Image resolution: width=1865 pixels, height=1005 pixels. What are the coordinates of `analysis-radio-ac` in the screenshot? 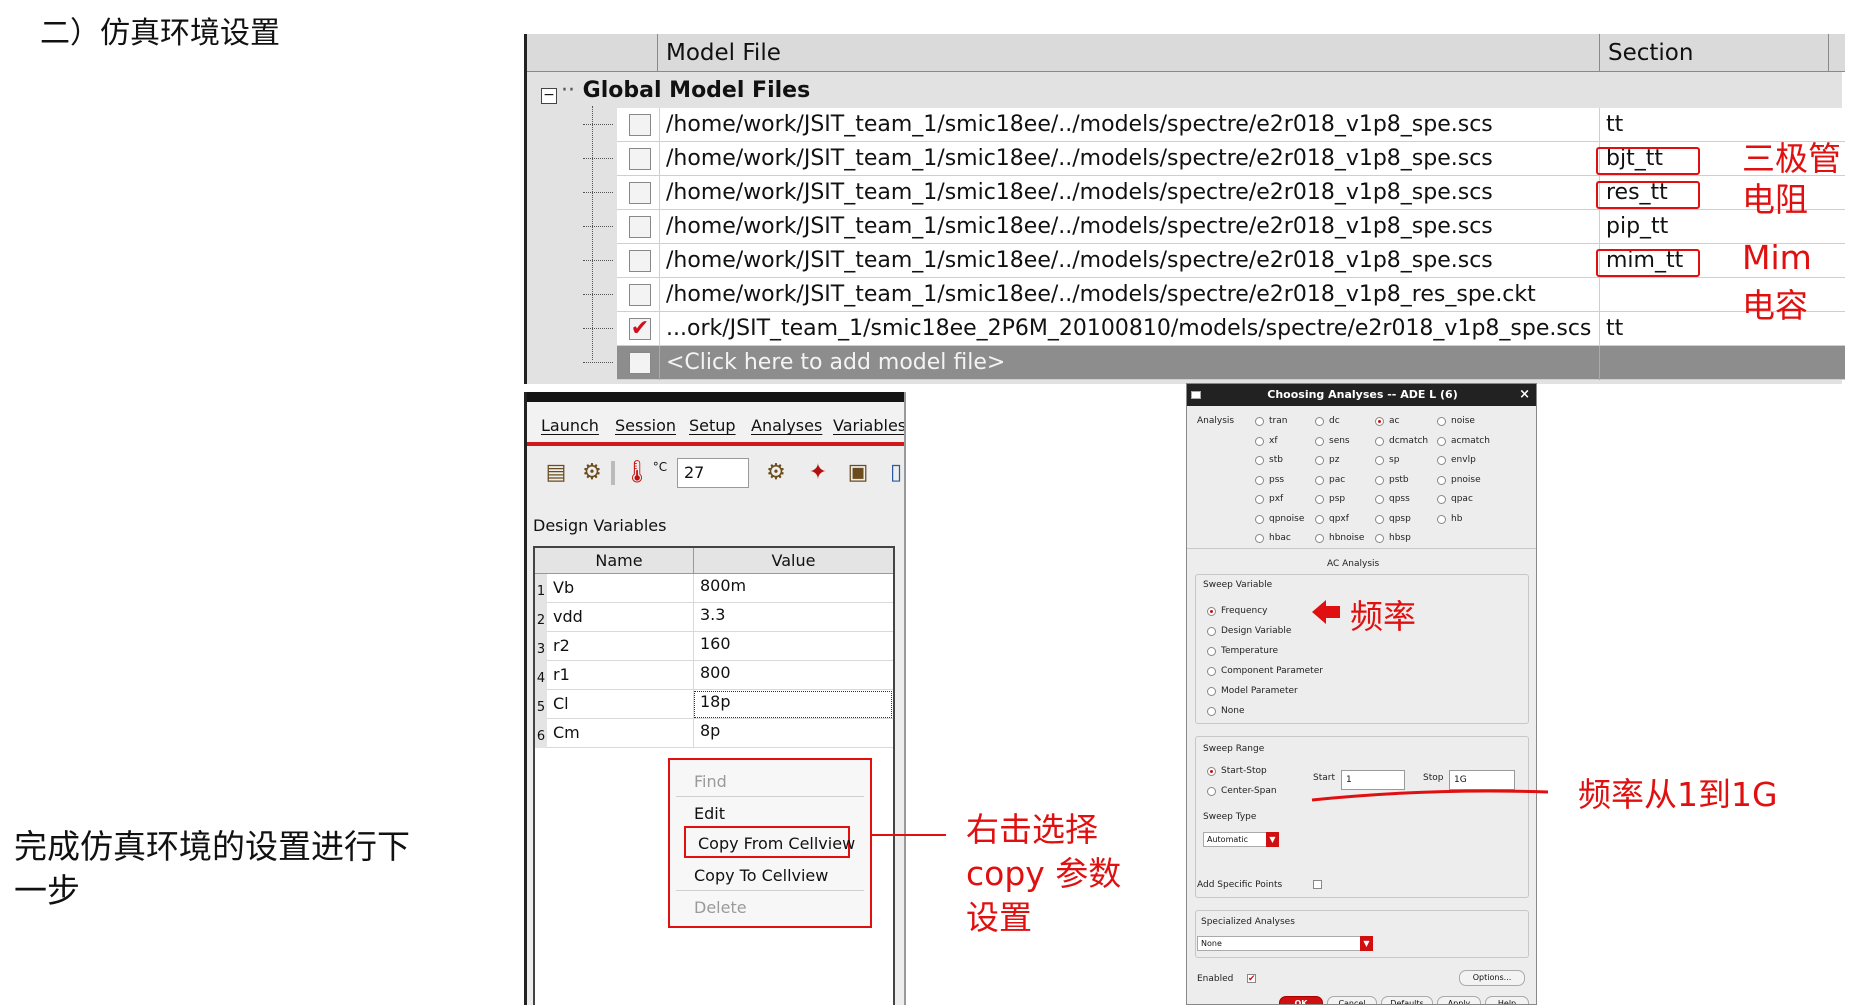 It's located at (1379, 421).